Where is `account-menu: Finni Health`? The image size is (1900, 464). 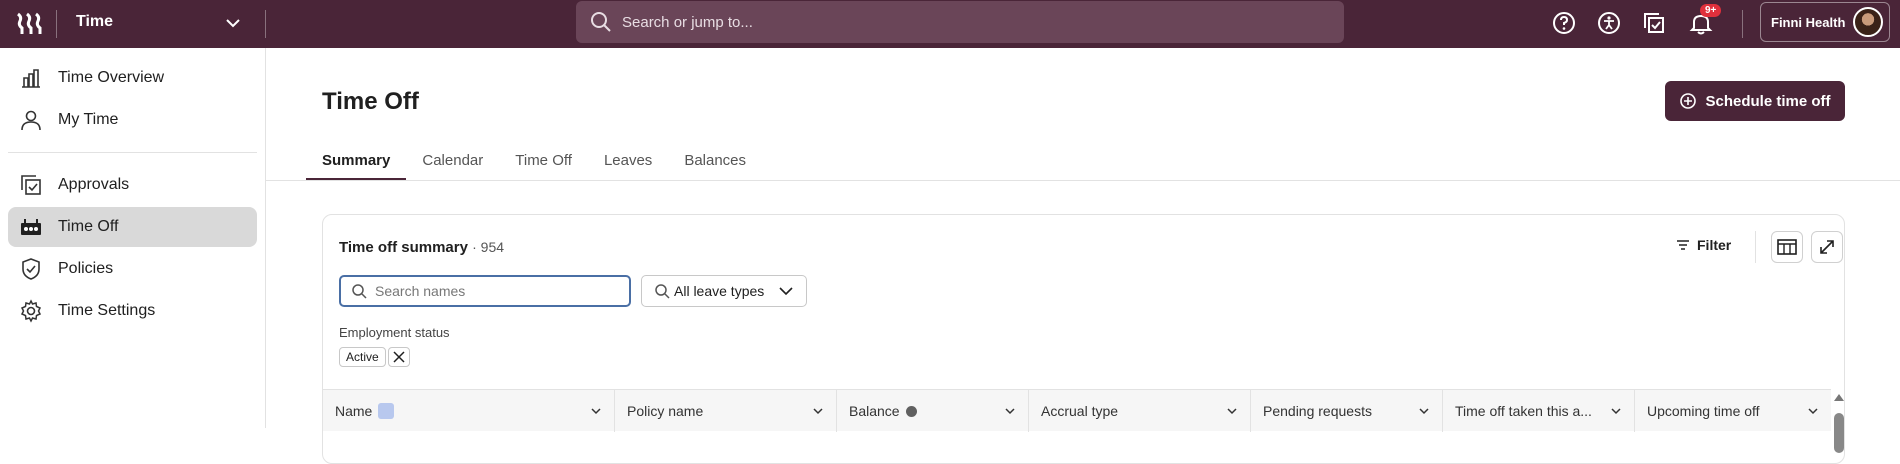 account-menu: Finni Health is located at coordinates (1825, 22).